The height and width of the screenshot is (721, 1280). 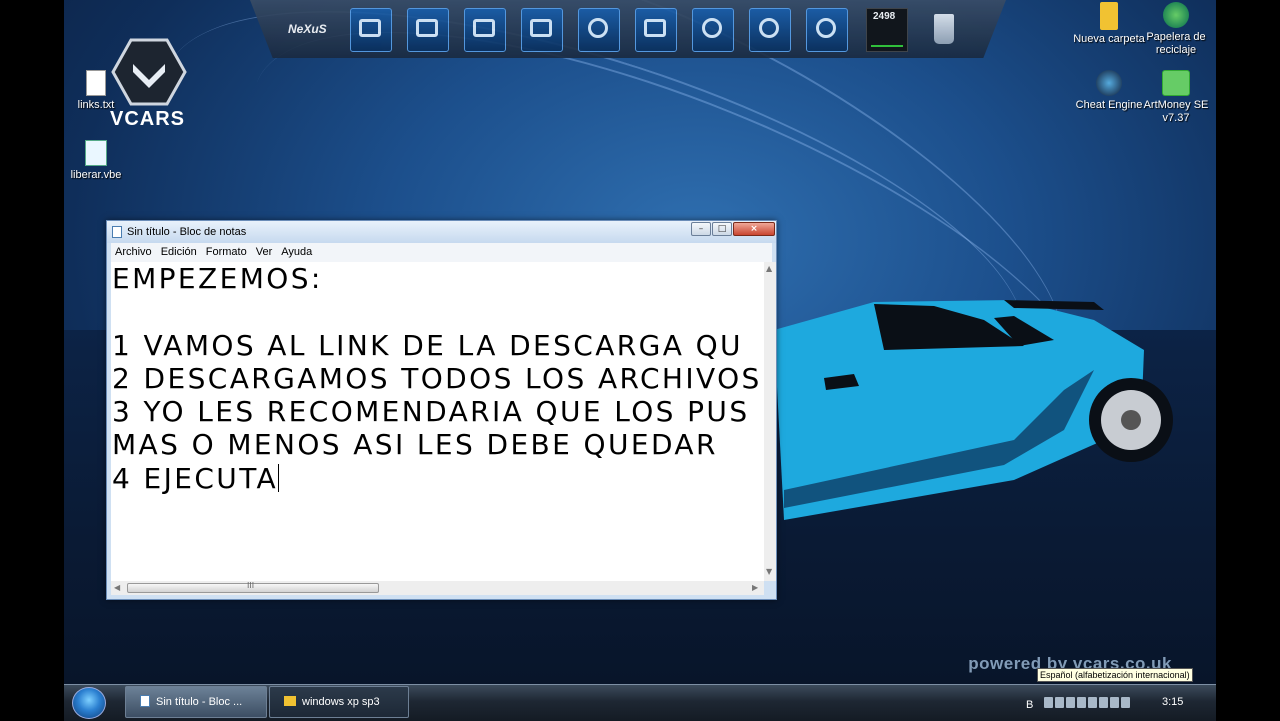 I want to click on desktop-icon-nueva-carpeta: Nueva carpeta, so click(x=1109, y=24).